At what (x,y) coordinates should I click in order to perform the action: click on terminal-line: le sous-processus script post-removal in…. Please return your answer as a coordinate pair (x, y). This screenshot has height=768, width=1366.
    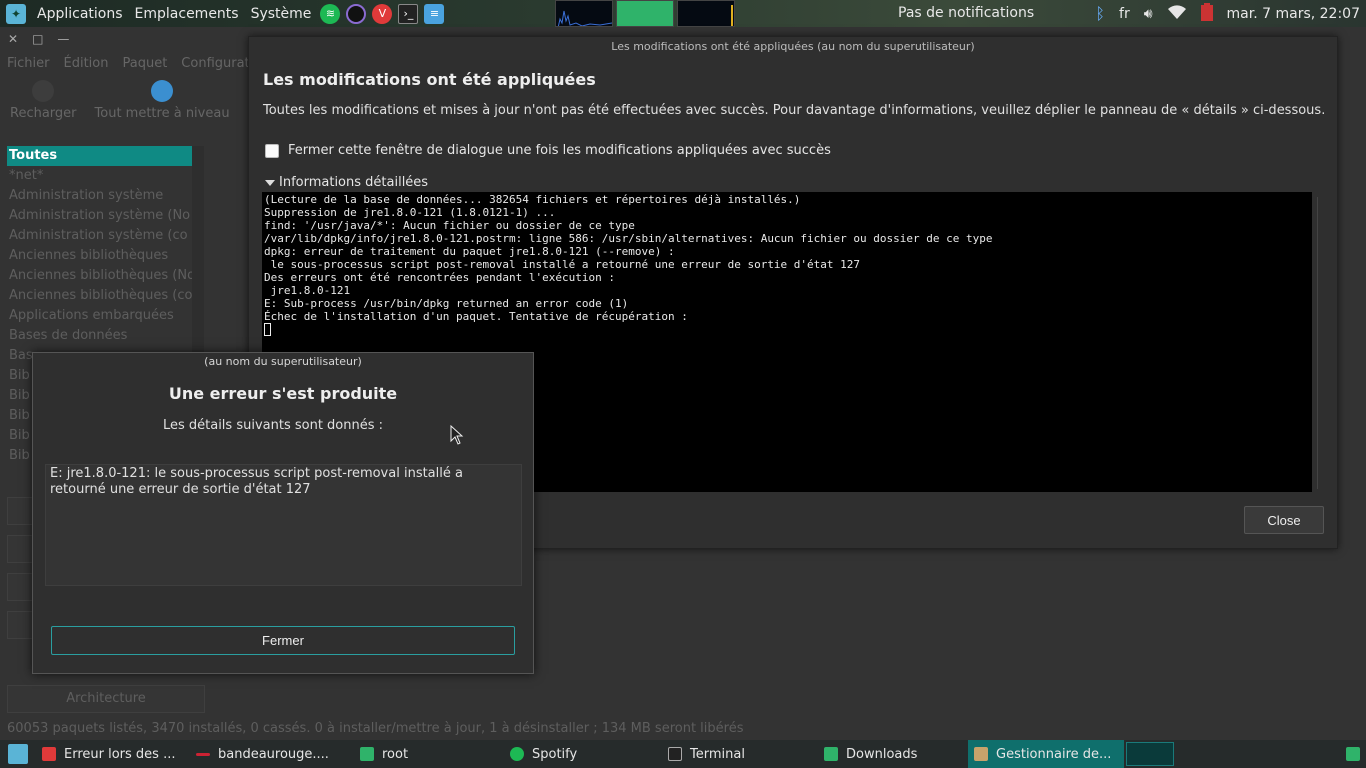
    Looking at the image, I should click on (562, 264).